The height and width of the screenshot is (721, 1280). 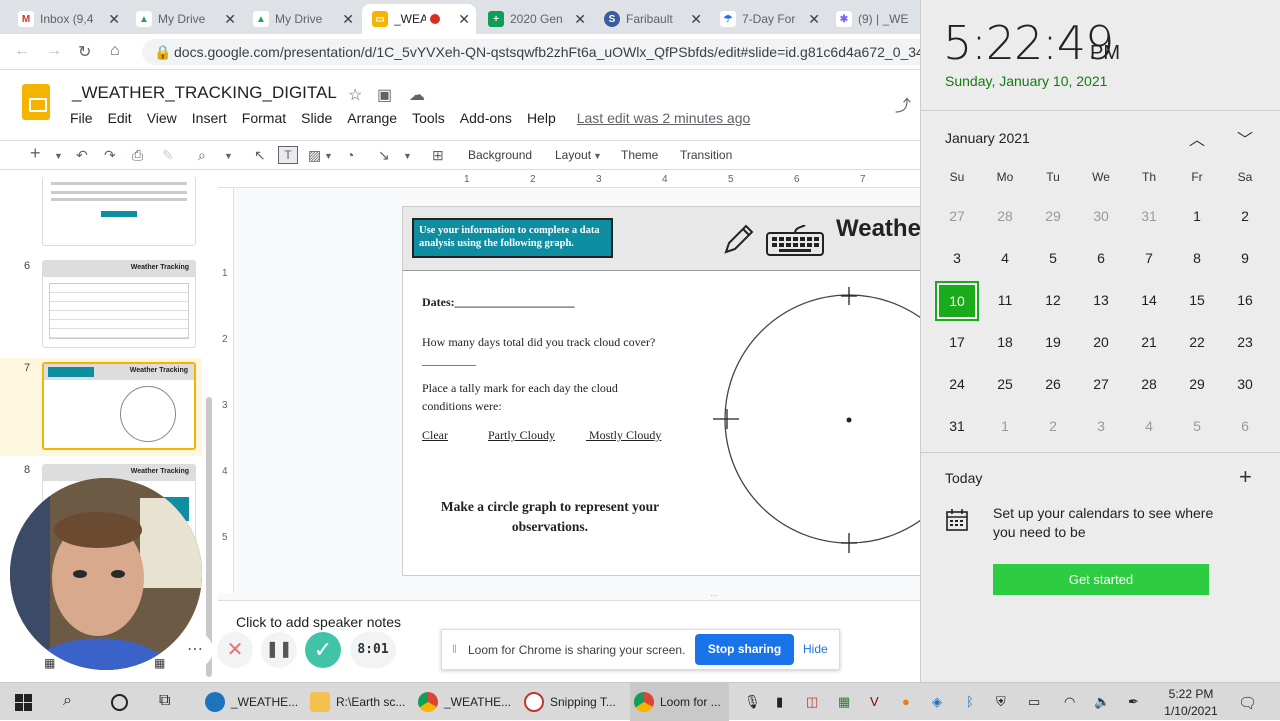 I want to click on battery-icon: ▭, so click(x=1034, y=702).